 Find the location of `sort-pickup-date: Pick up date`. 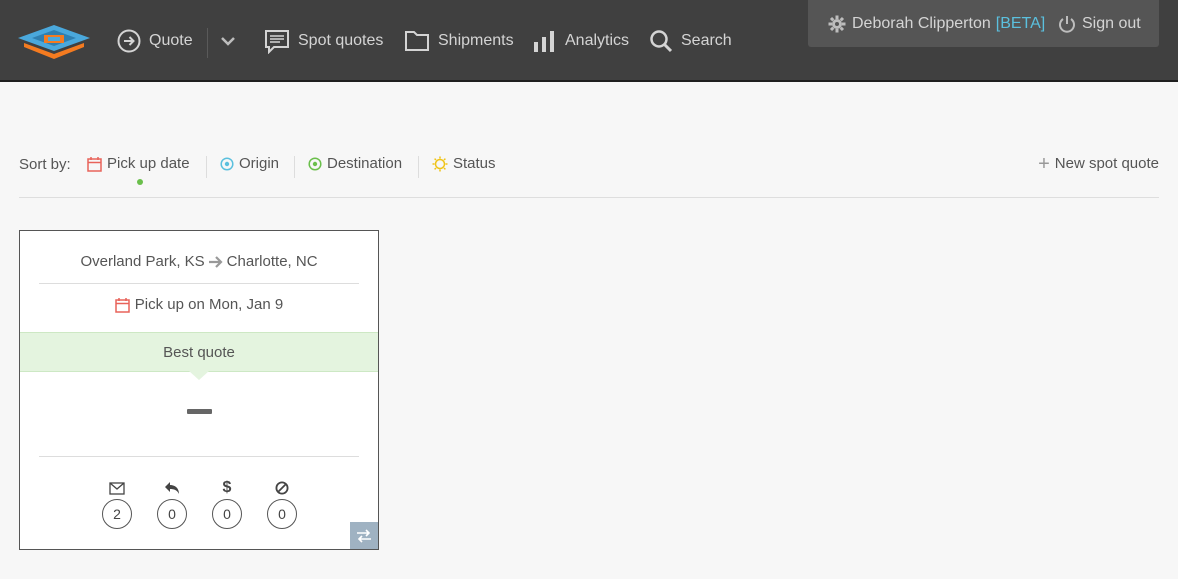

sort-pickup-date: Pick up date is located at coordinates (138, 163).